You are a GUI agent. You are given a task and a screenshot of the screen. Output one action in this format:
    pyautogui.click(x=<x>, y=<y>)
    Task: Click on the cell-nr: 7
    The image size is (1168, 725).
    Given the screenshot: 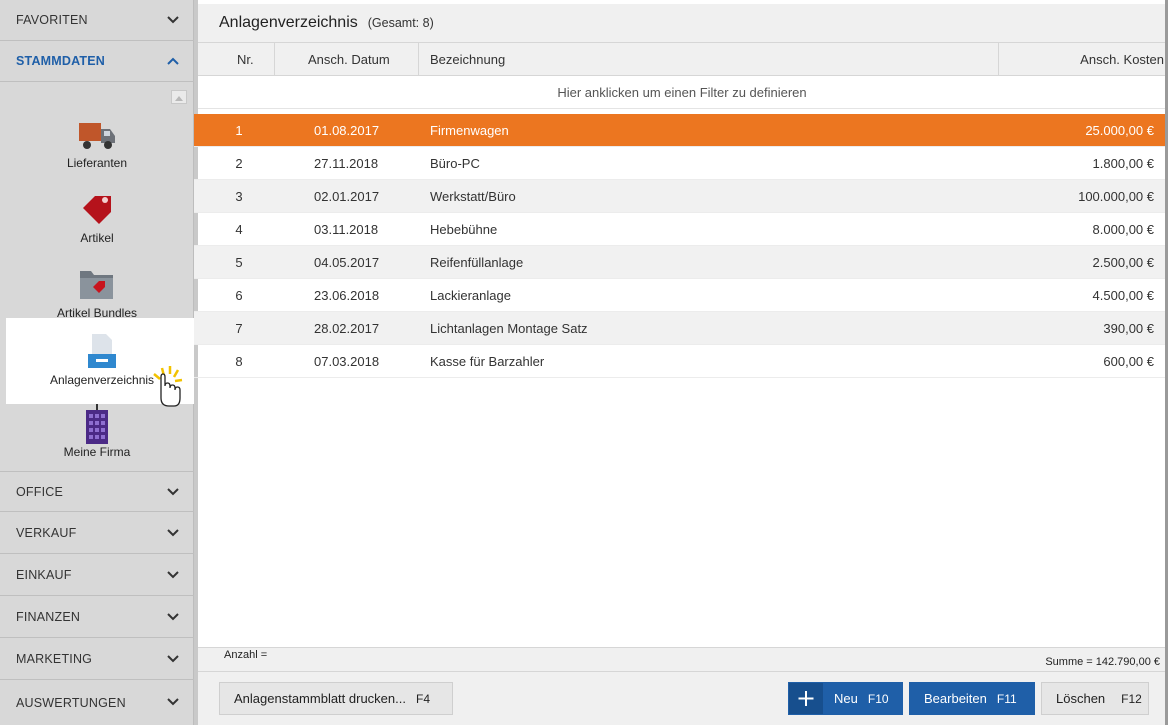 What is the action you would take?
    pyautogui.click(x=239, y=328)
    